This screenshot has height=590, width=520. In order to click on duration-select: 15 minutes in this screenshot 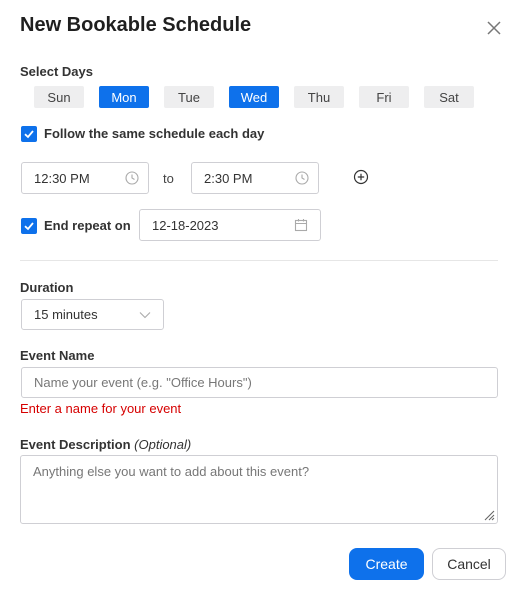, I will do `click(92, 314)`.